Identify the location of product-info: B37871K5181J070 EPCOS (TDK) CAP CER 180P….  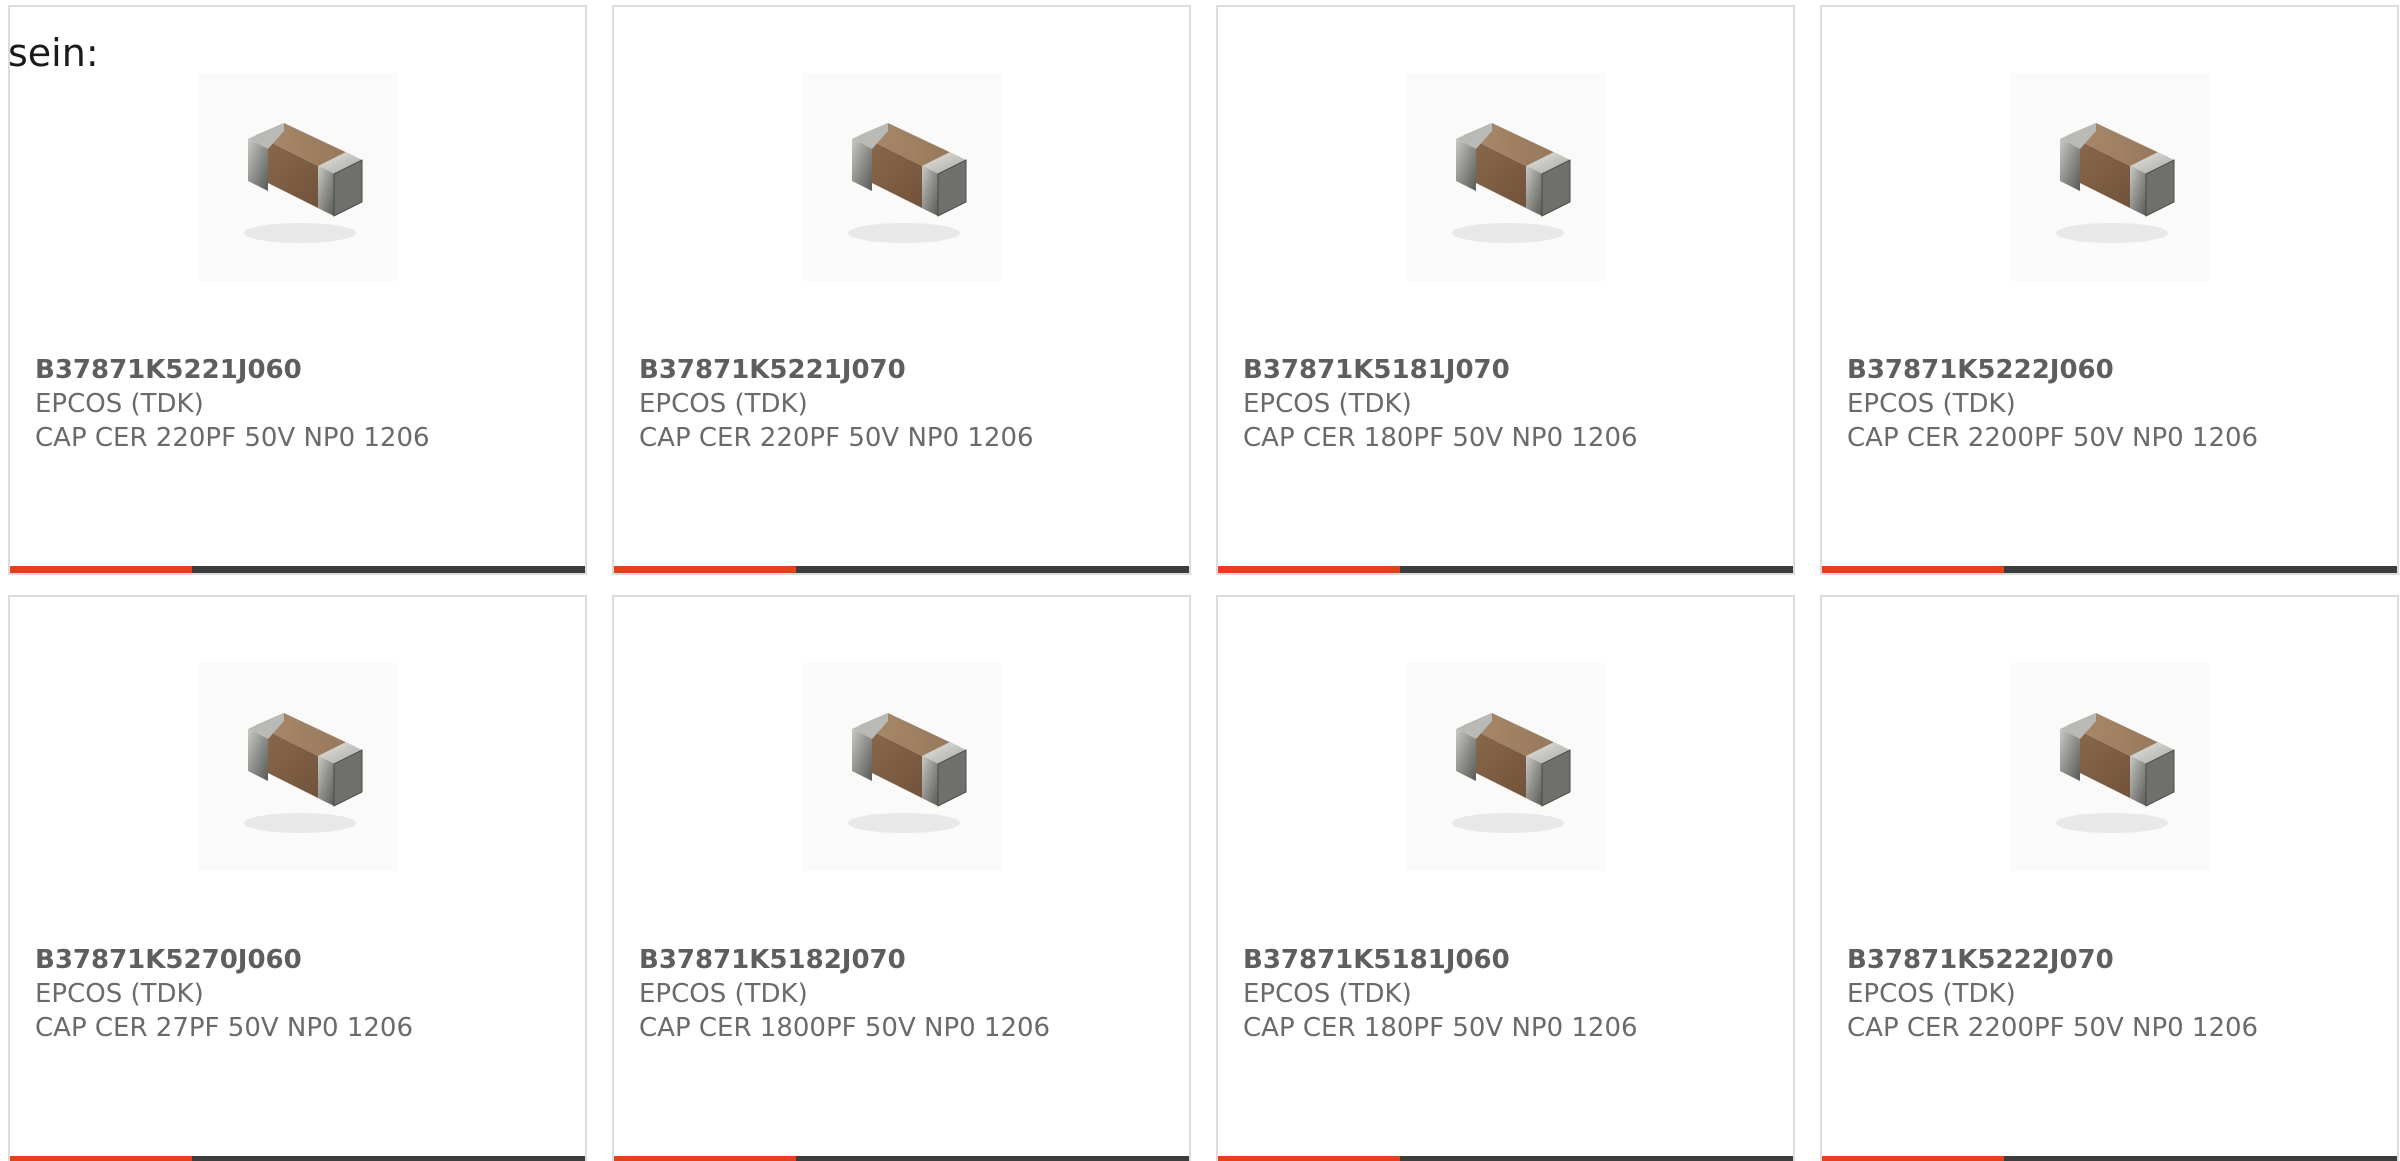
(1513, 404).